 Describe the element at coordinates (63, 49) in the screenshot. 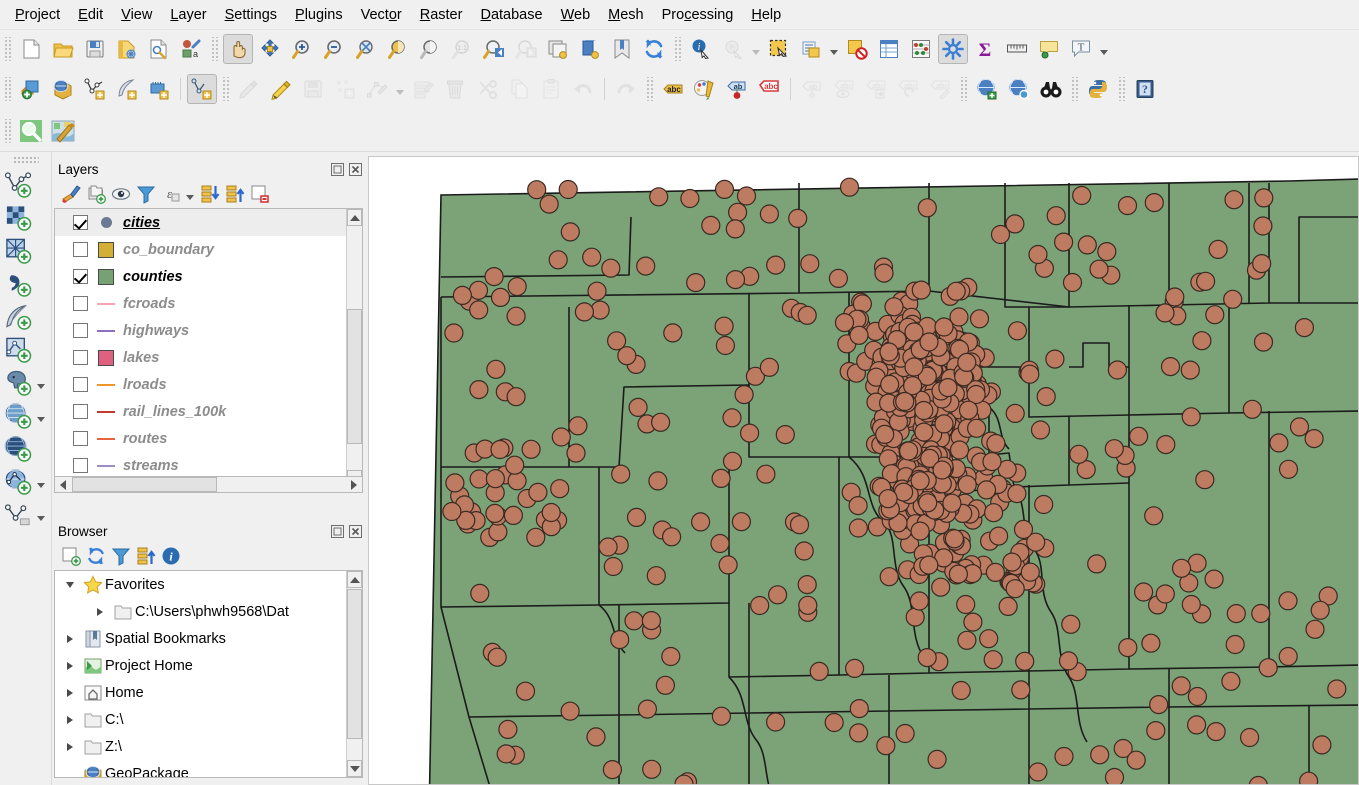

I see `open-project-icon` at that location.